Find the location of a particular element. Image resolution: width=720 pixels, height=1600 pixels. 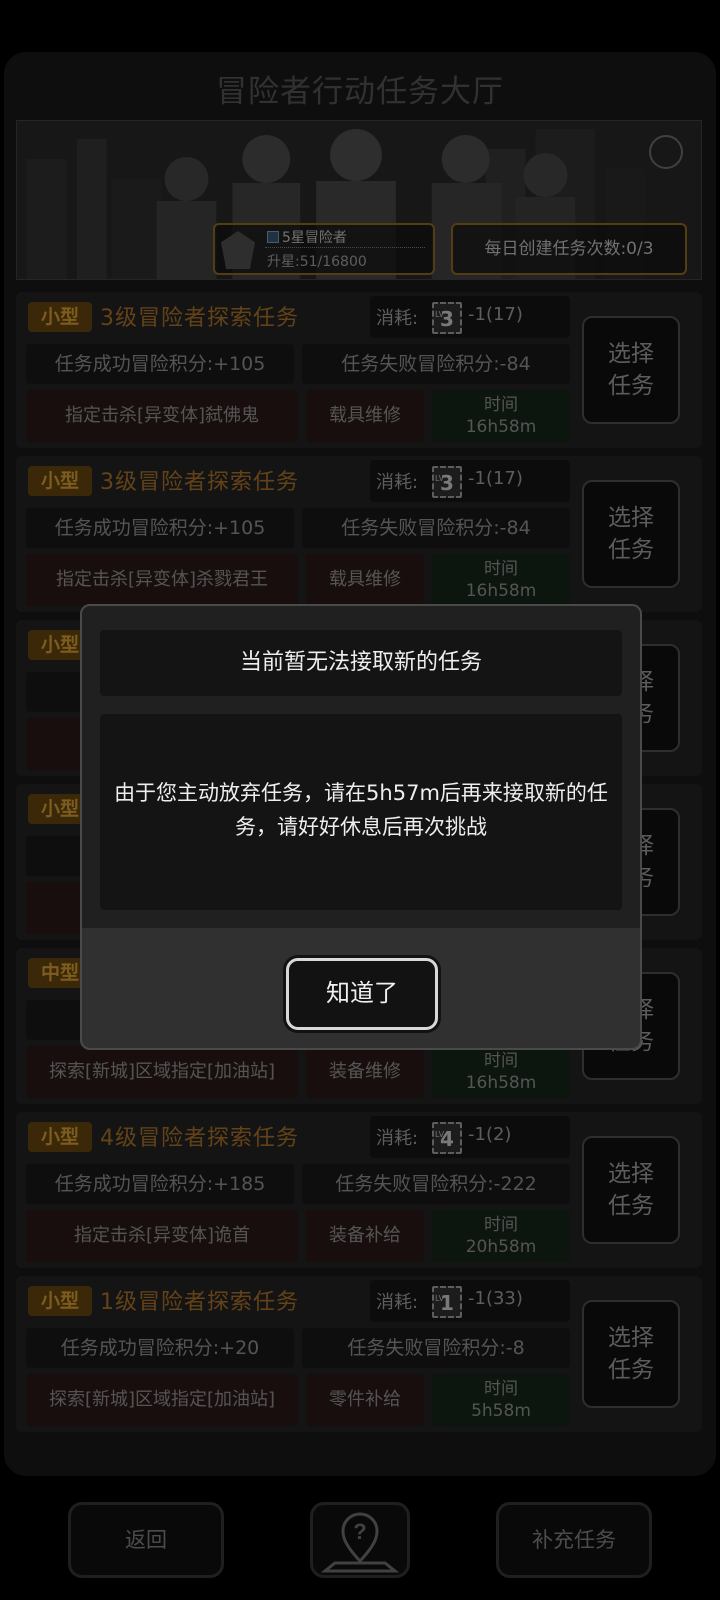

dialog-title: 当前暂无法接取新的任务 is located at coordinates (361, 663).